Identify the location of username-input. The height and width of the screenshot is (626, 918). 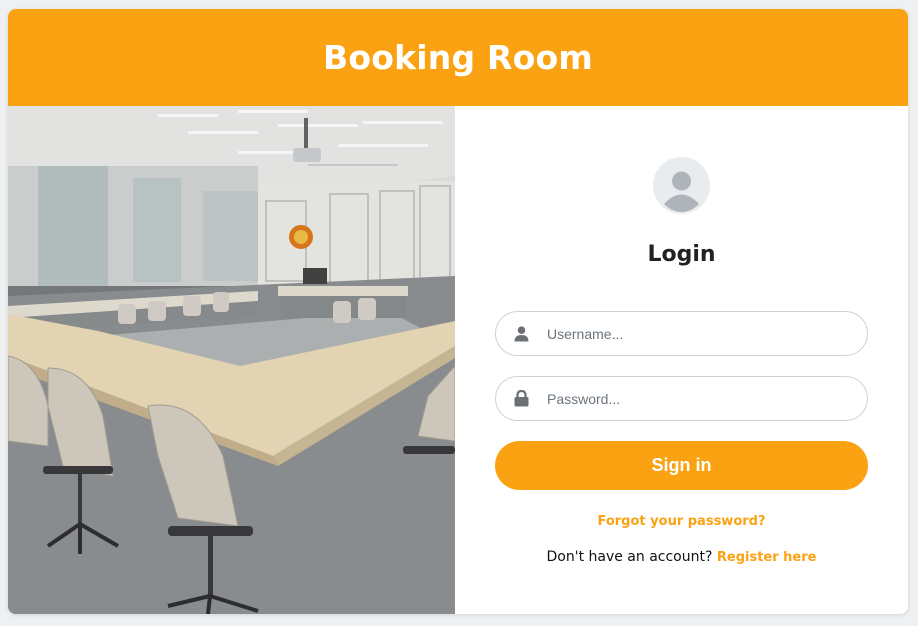
(697, 333).